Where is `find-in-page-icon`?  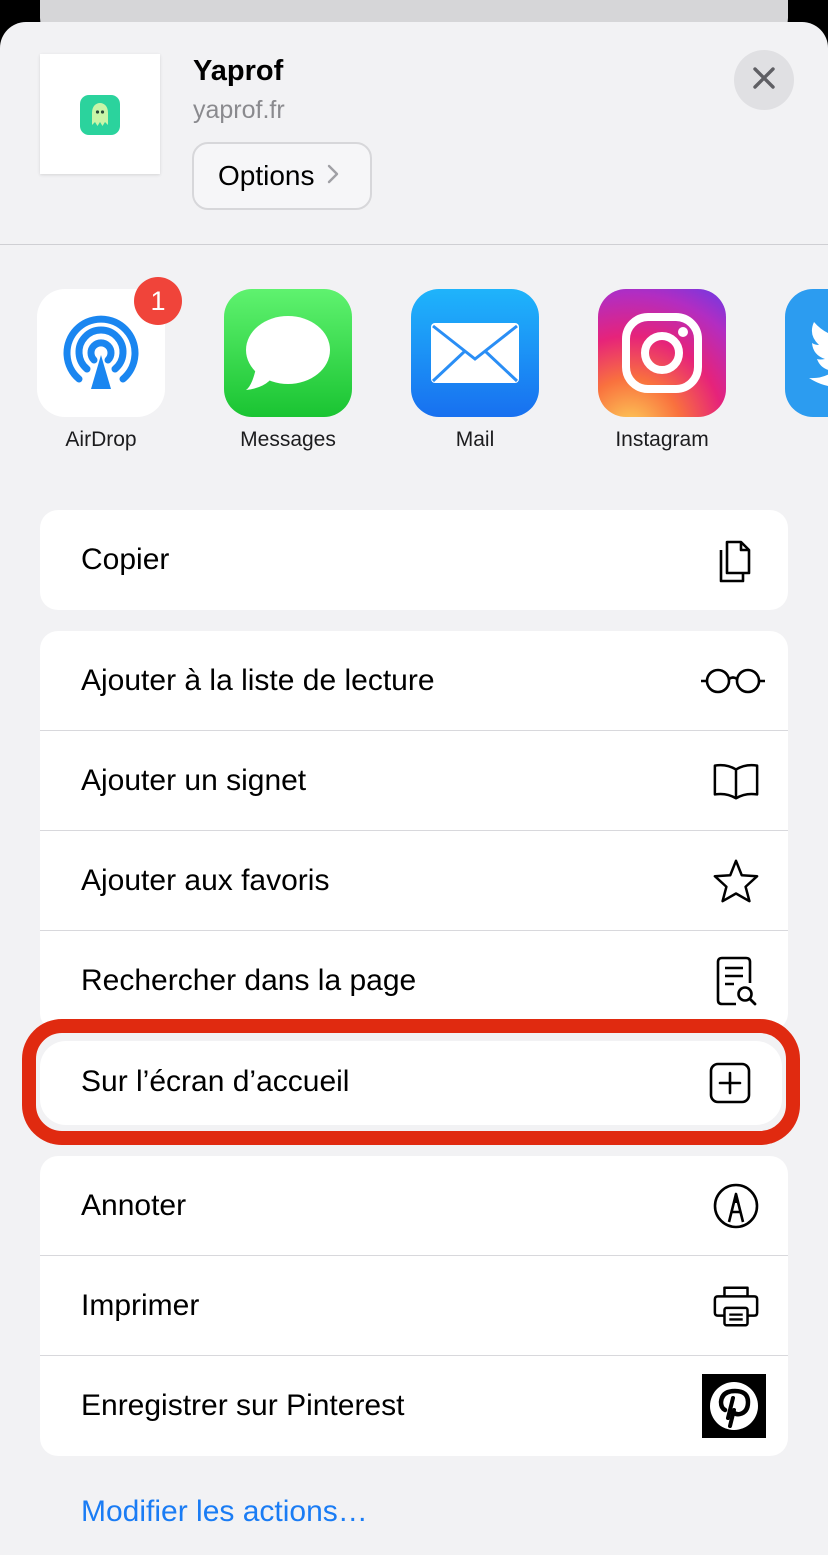 find-in-page-icon is located at coordinates (736, 981).